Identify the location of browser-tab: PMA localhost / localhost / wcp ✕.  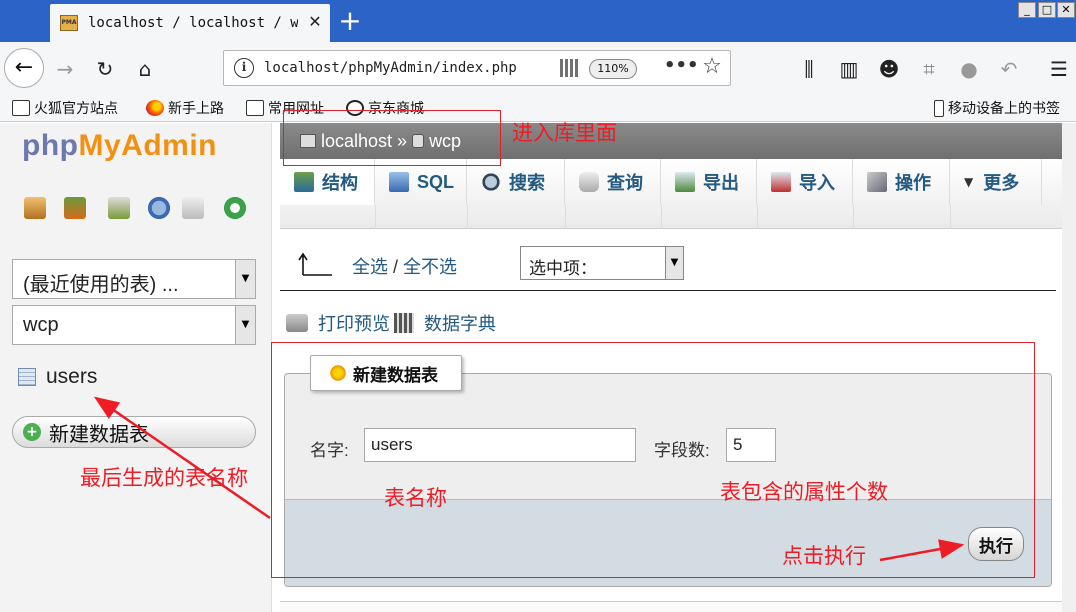
(190, 23).